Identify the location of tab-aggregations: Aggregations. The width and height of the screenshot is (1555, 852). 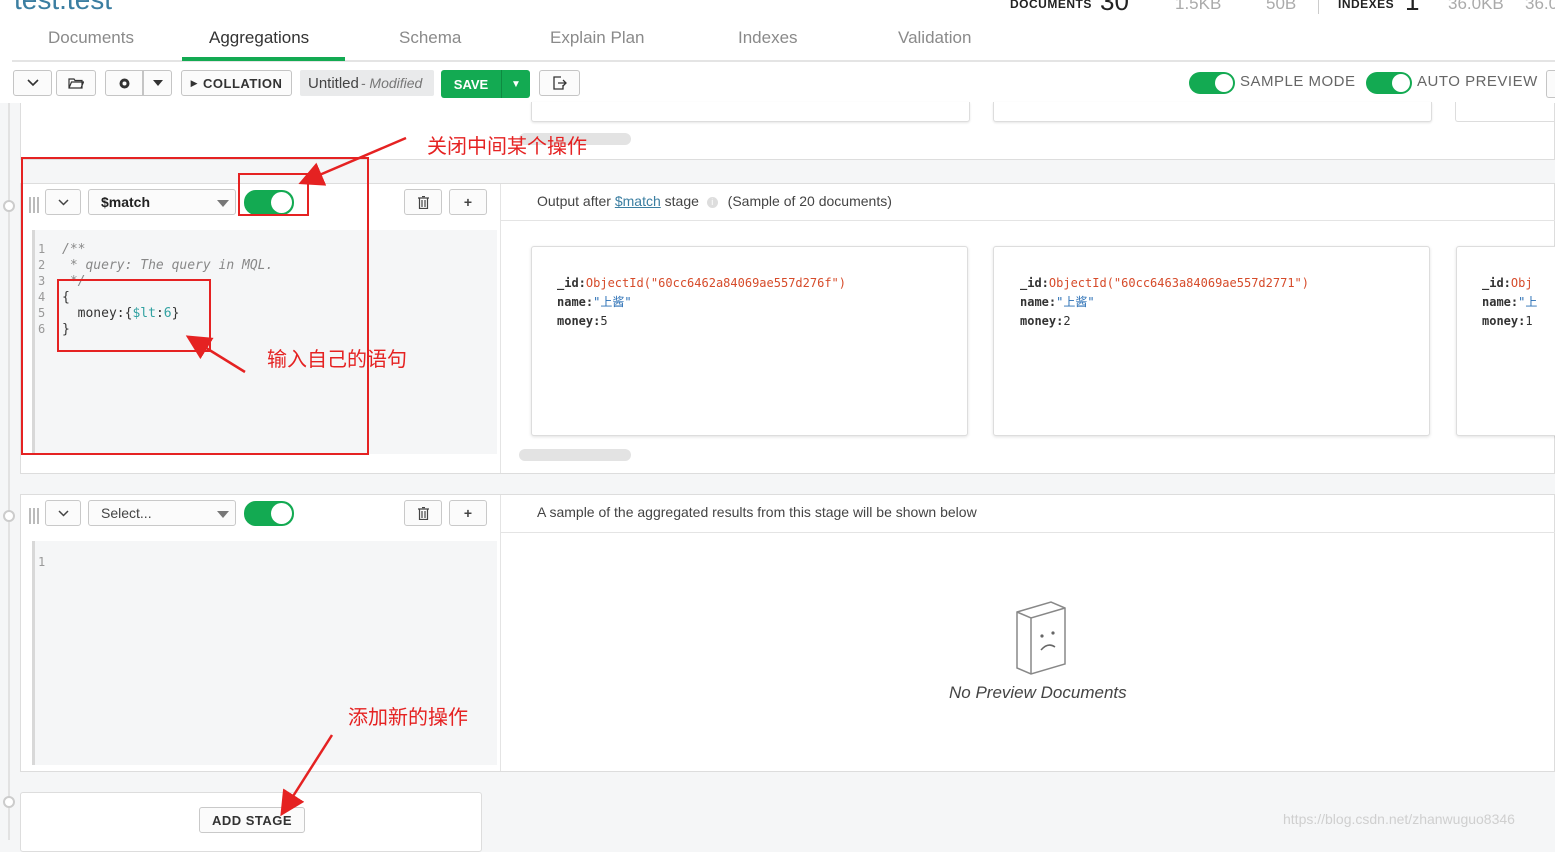
(259, 38).